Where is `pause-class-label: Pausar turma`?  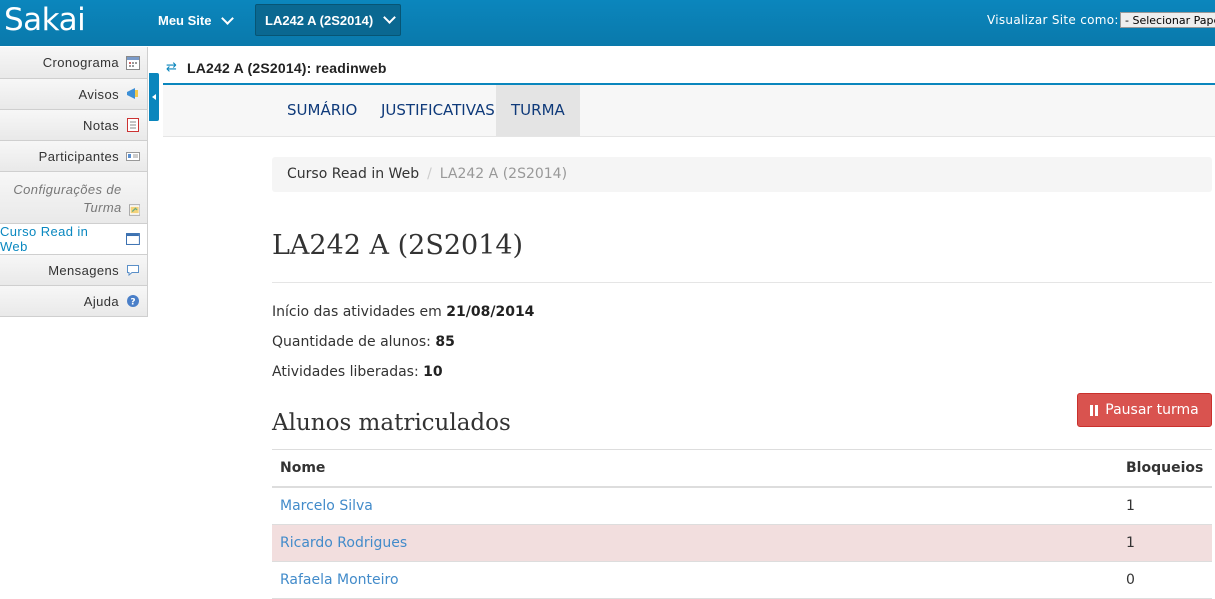
pause-class-label: Pausar turma is located at coordinates (1152, 410).